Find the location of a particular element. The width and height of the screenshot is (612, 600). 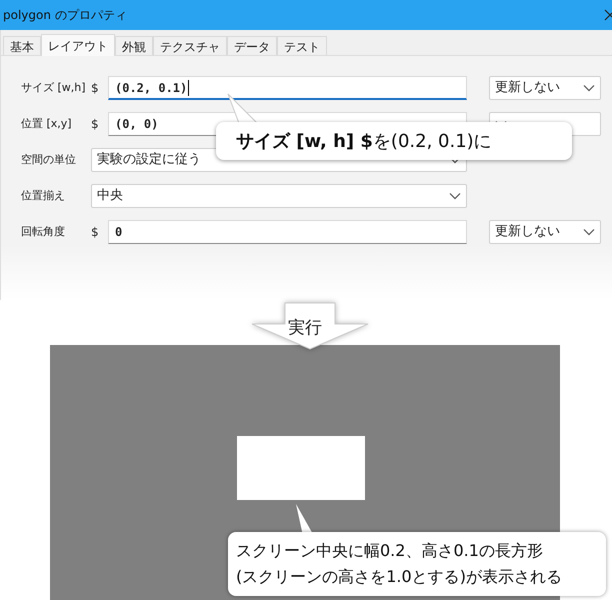

field-label: 空間の単位 is located at coordinates (49, 160).